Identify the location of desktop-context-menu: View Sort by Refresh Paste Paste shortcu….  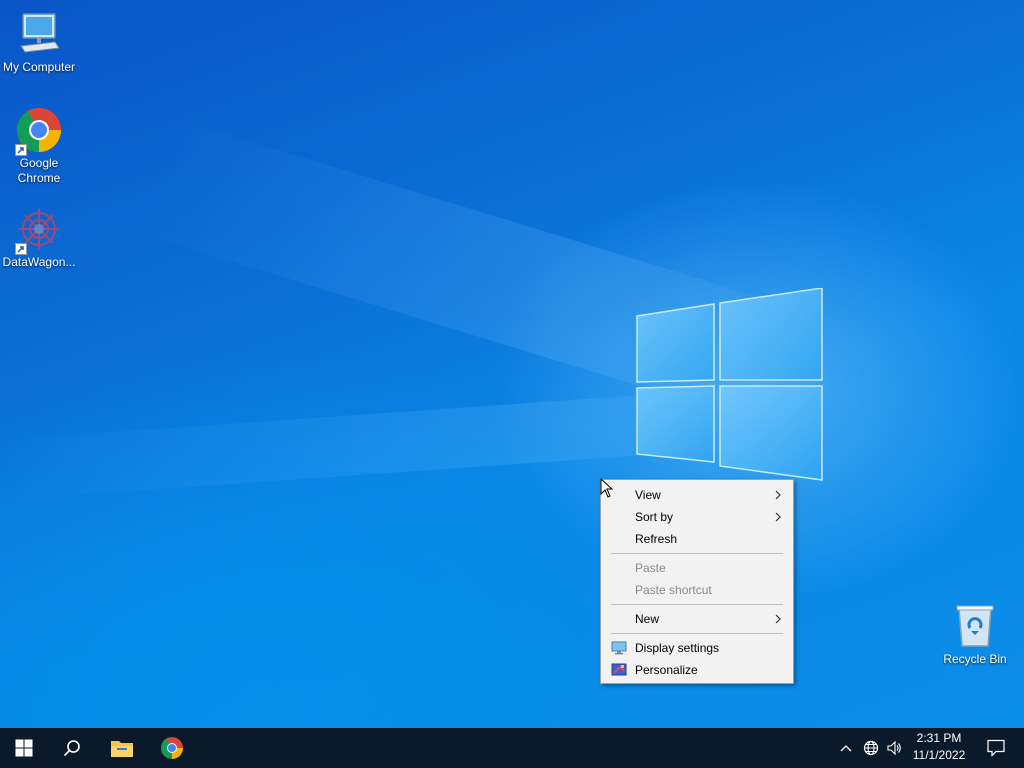
(697, 581).